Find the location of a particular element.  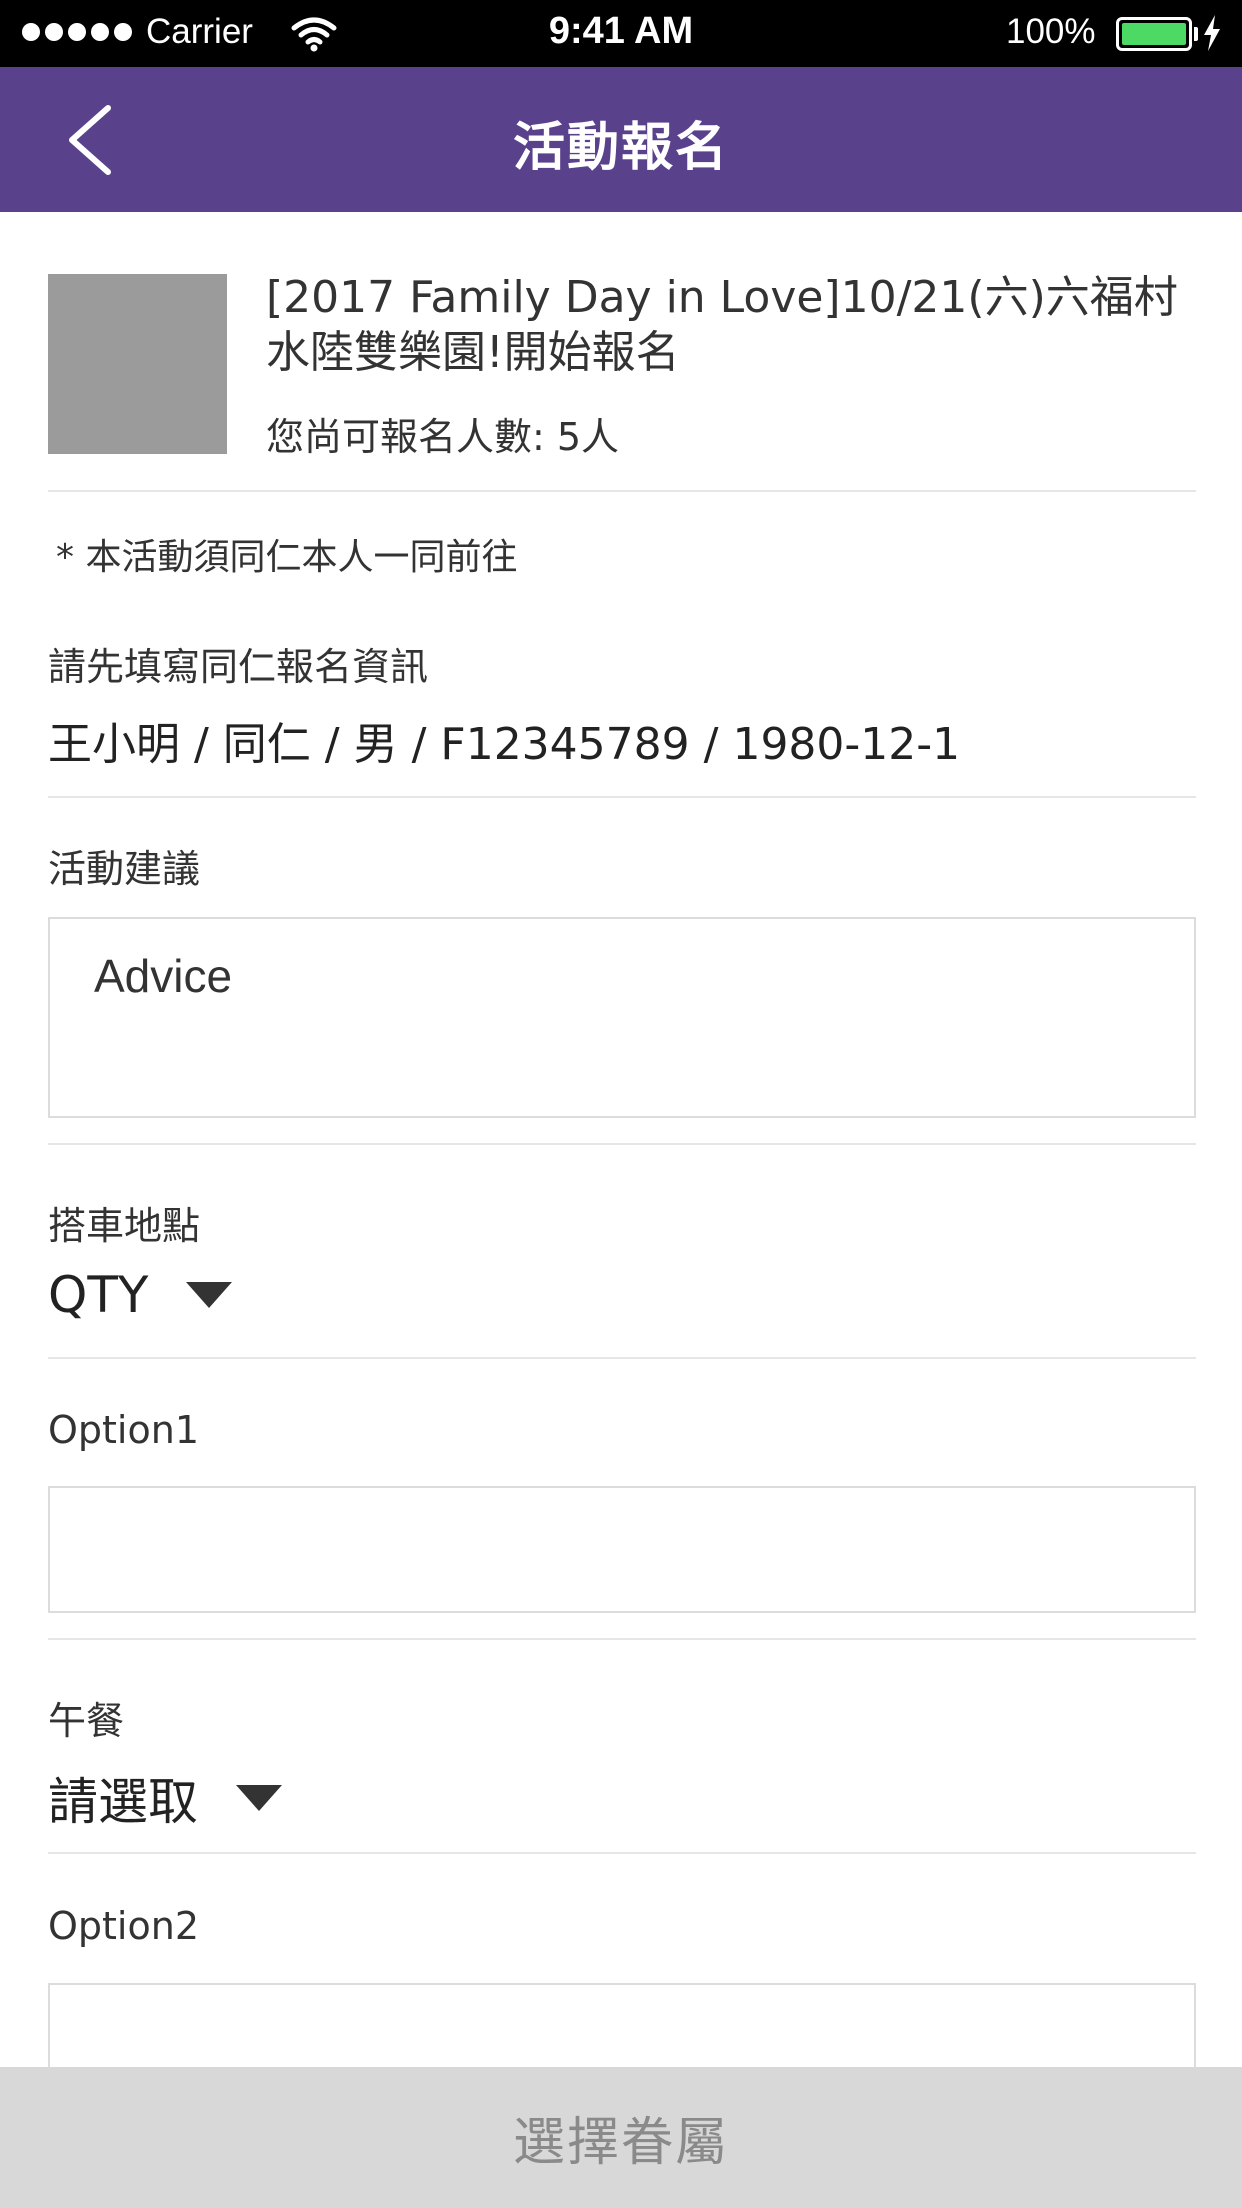

select-family-button-label: 選擇眷屬 is located at coordinates (620, 2143).